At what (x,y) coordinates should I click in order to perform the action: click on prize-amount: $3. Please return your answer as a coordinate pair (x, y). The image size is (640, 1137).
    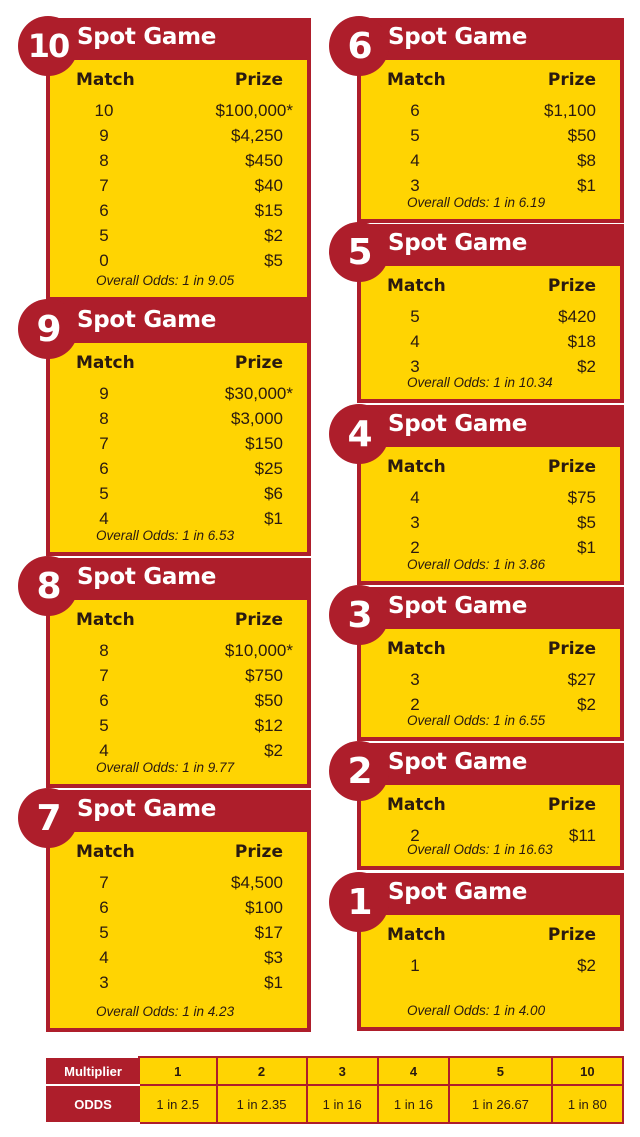
    Looking at the image, I should click on (273, 957).